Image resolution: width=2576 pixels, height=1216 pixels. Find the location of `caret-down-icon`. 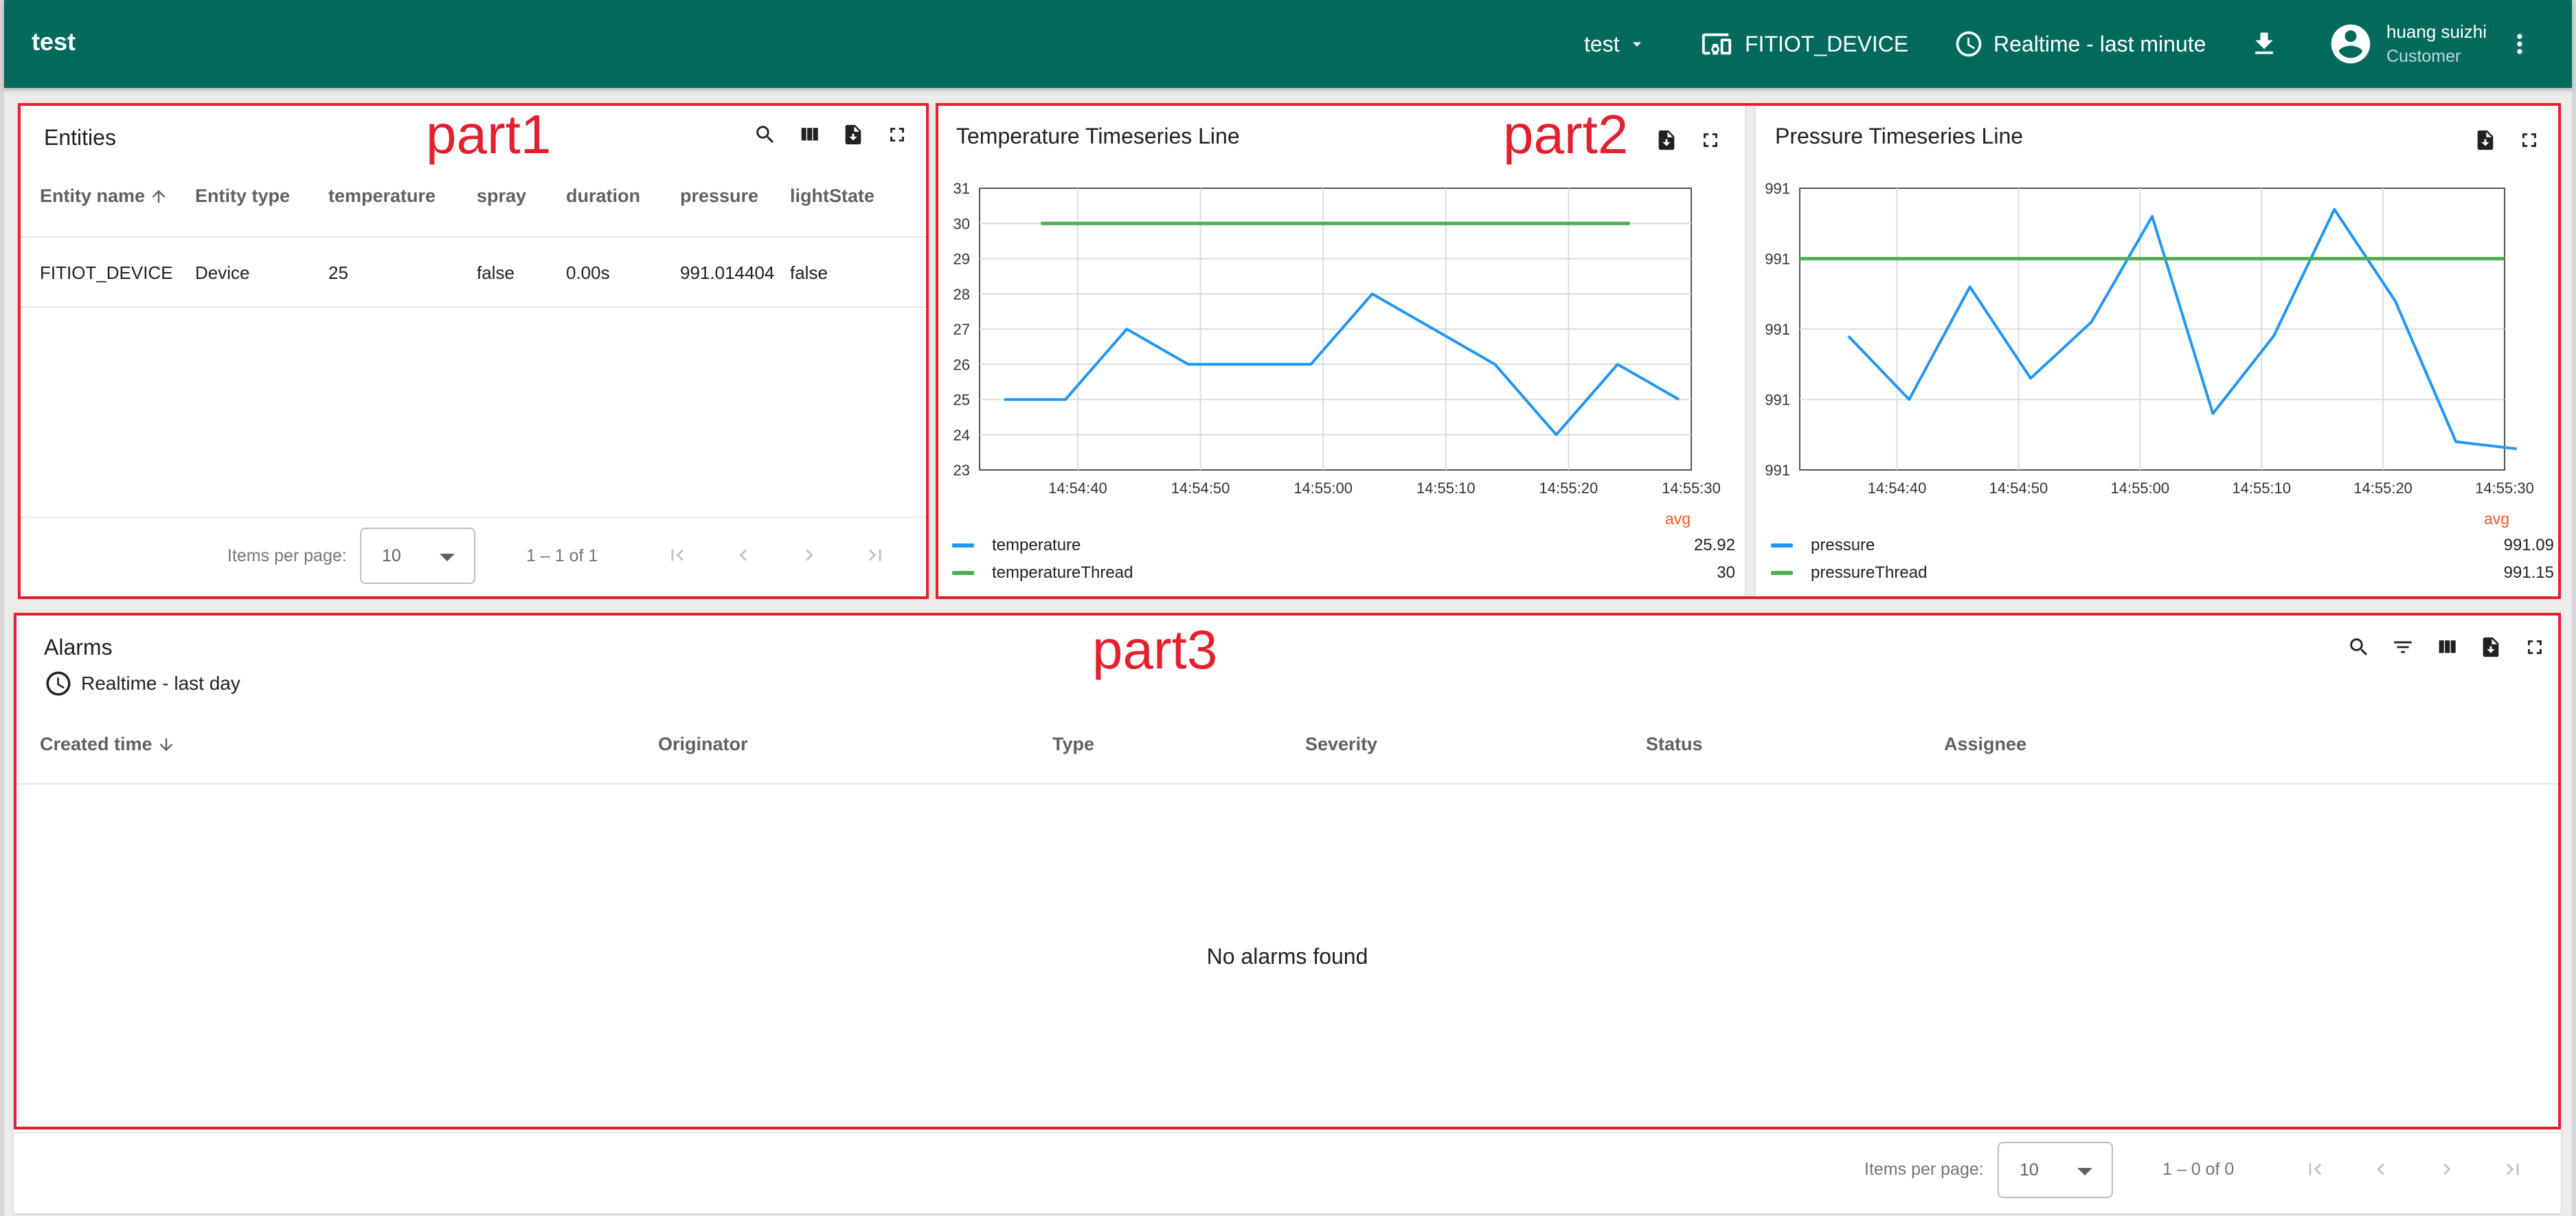

caret-down-icon is located at coordinates (1636, 45).